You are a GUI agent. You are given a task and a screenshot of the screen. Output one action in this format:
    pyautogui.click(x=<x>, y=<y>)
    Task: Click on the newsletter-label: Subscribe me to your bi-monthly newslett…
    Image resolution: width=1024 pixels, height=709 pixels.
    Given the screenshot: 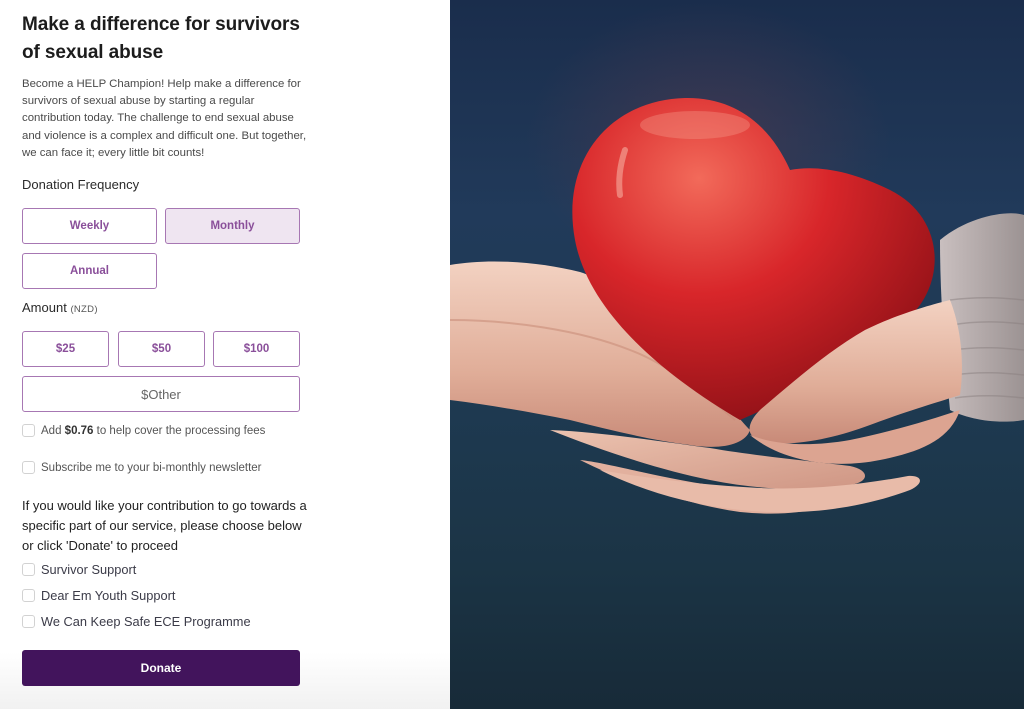 What is the action you would take?
    pyautogui.click(x=151, y=467)
    